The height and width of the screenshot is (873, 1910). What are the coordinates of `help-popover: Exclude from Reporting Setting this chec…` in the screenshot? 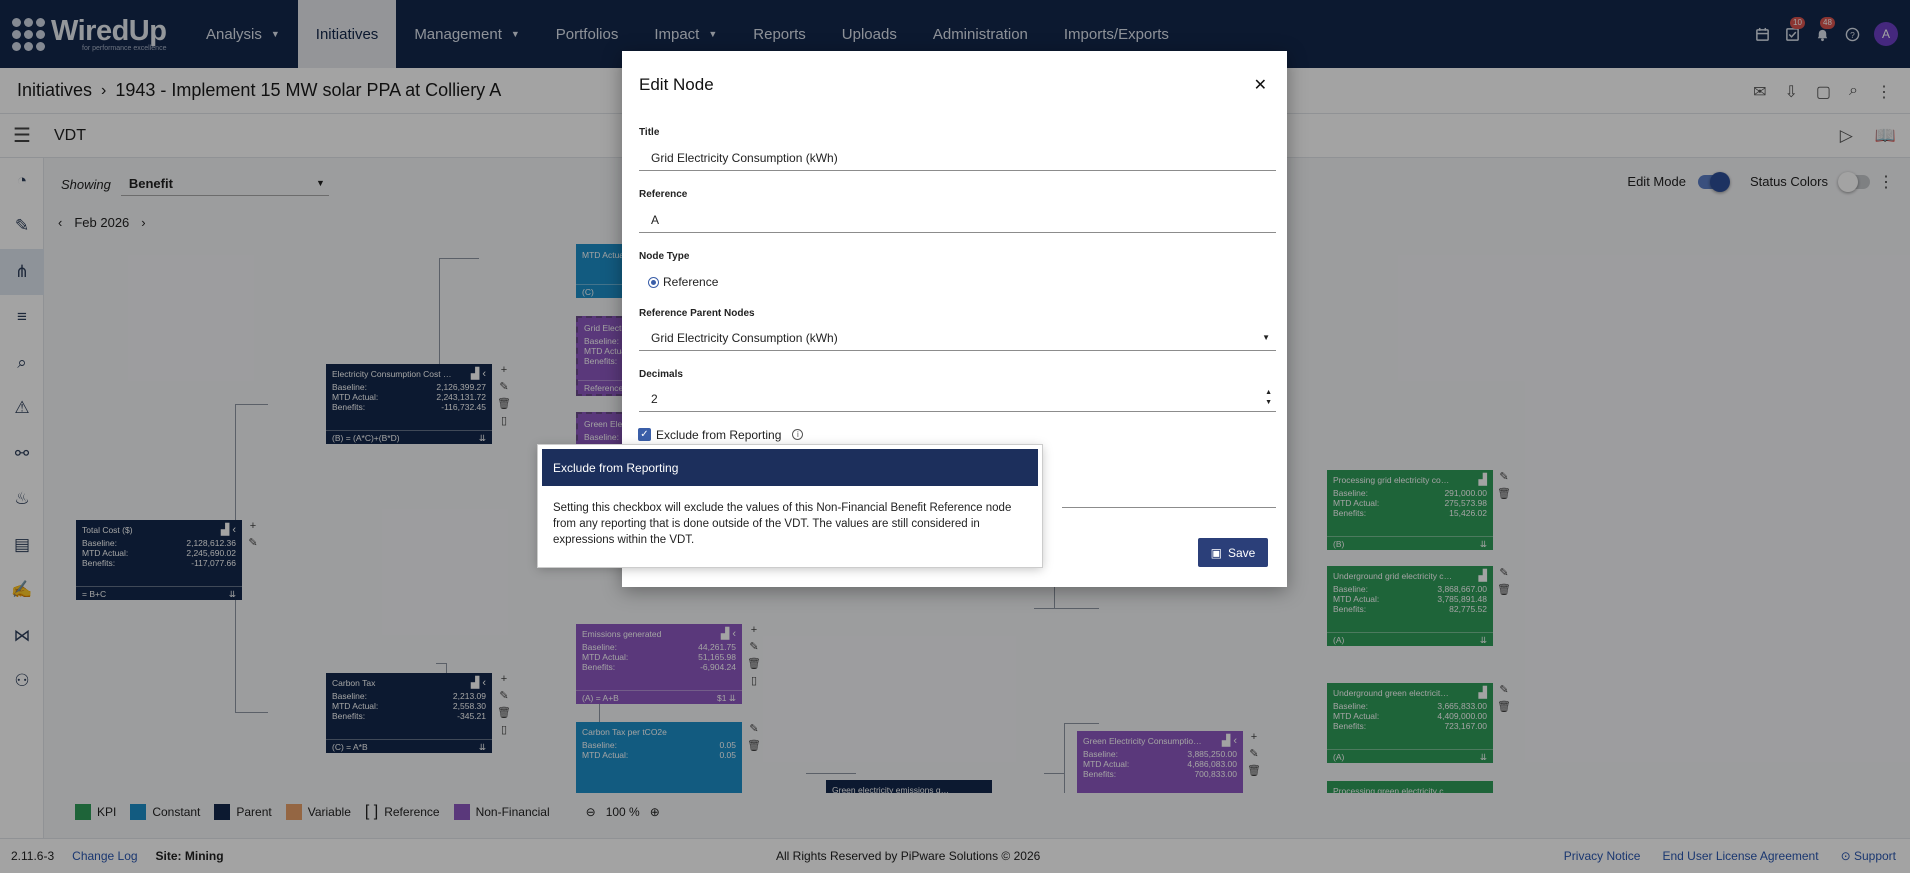 It's located at (790, 506).